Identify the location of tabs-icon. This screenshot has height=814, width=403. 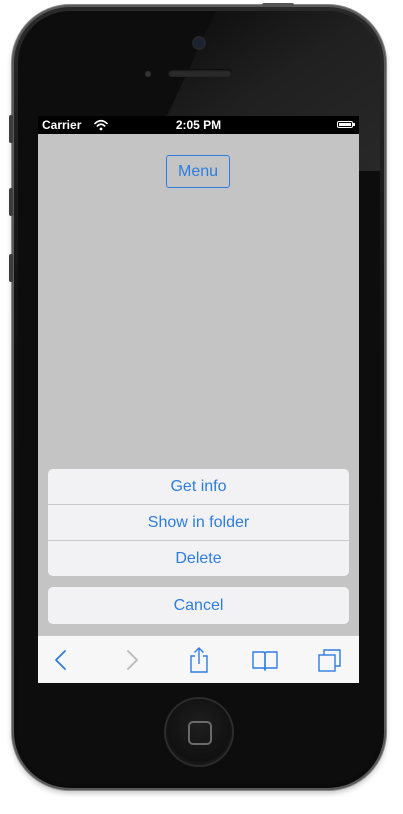
(329, 660).